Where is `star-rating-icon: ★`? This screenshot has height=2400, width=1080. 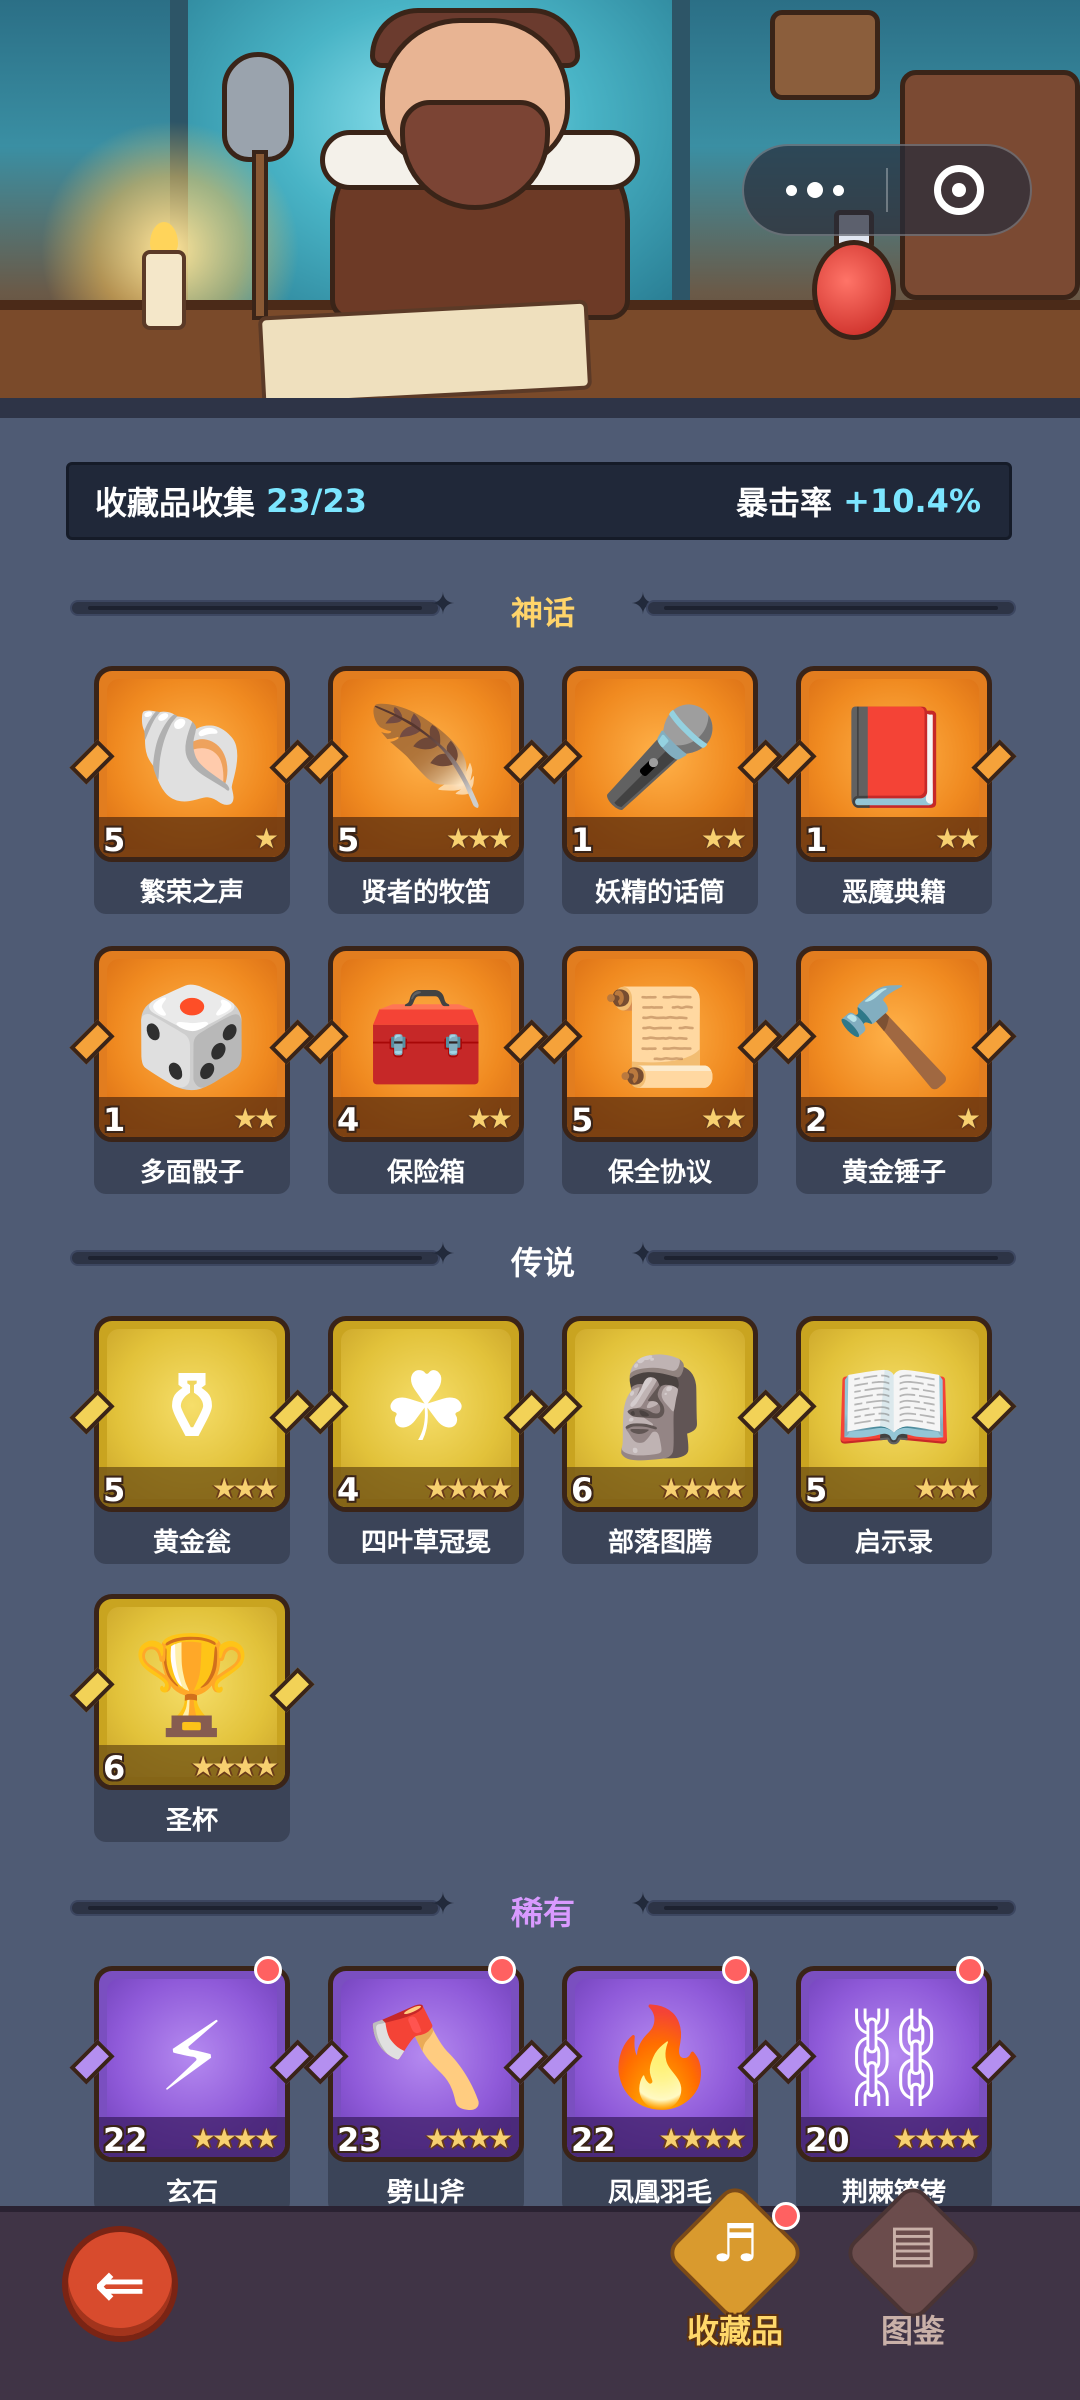 star-rating-icon: ★ is located at coordinates (266, 838).